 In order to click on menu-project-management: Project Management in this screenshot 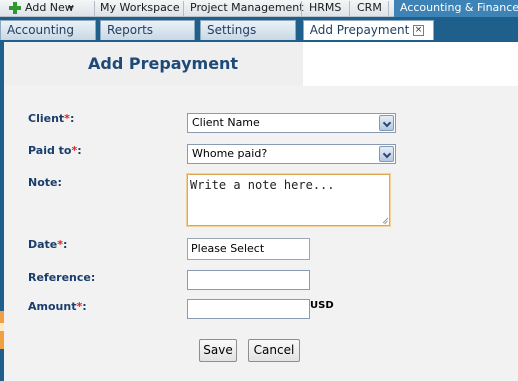, I will do `click(247, 8)`.